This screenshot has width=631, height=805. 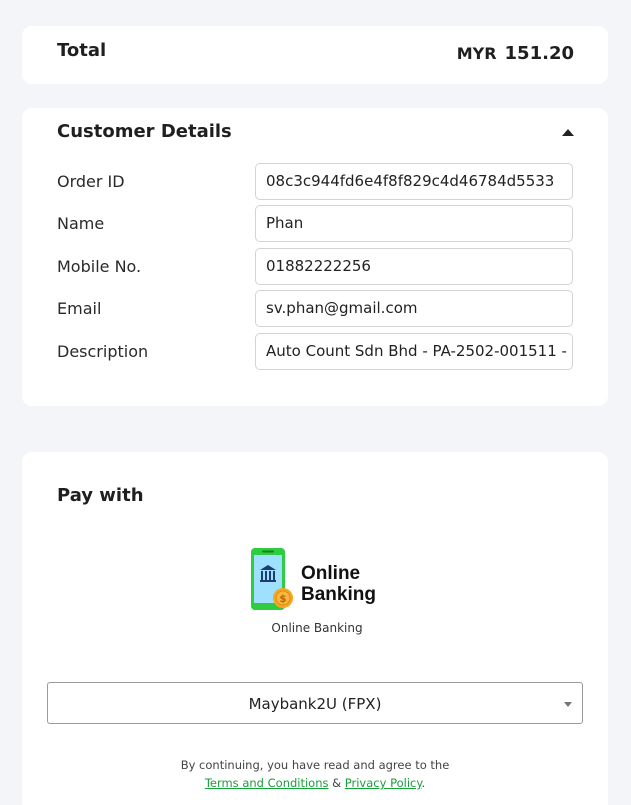 What do you see at coordinates (267, 783) in the screenshot?
I see `terms-link: Terms and Conditions` at bounding box center [267, 783].